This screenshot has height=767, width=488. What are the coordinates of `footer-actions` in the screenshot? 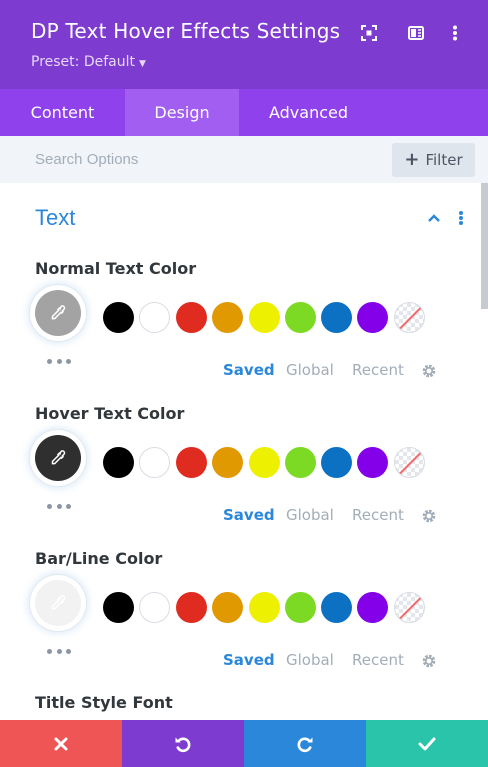 It's located at (244, 743).